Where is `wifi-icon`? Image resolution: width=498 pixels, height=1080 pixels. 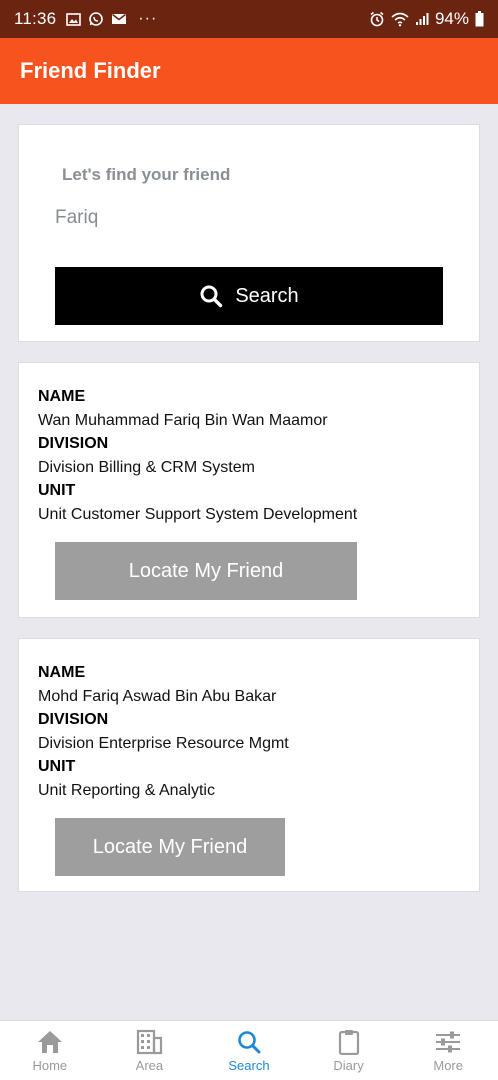 wifi-icon is located at coordinates (400, 19).